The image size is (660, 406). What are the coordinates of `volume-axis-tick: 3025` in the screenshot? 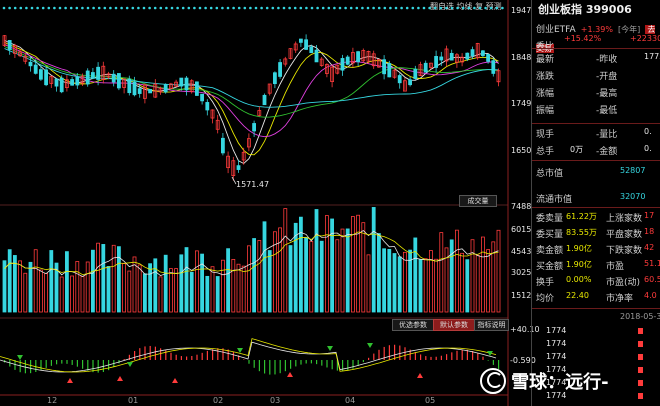 It's located at (521, 272).